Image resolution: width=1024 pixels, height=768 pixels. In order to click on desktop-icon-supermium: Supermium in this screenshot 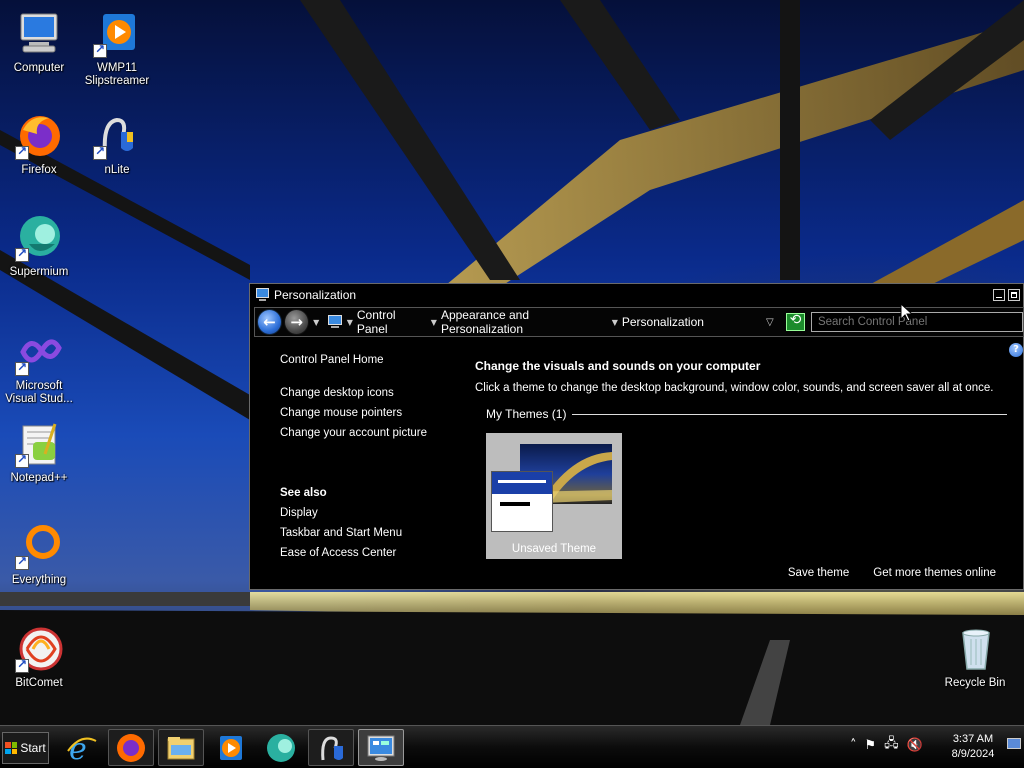, I will do `click(39, 246)`.